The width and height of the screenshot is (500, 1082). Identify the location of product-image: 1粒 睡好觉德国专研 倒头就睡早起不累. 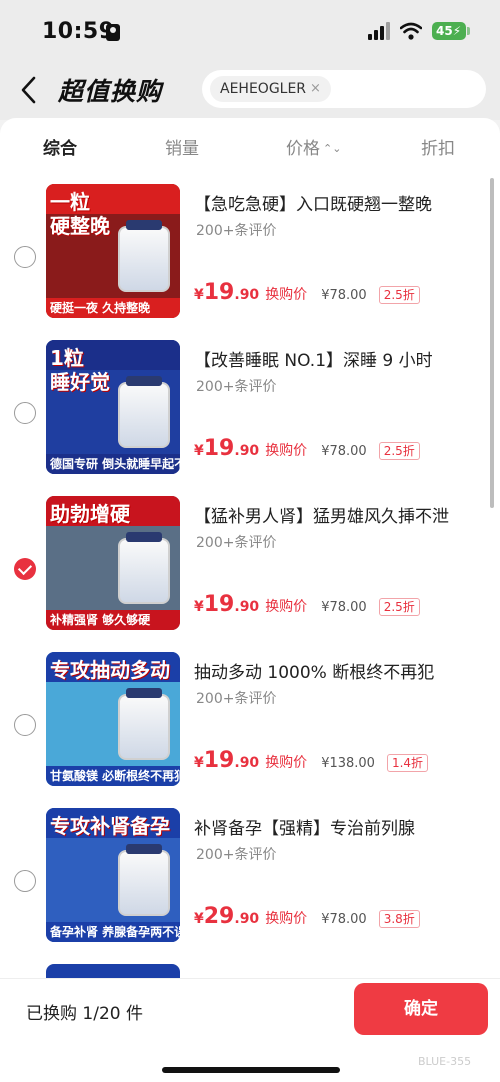
(113, 407).